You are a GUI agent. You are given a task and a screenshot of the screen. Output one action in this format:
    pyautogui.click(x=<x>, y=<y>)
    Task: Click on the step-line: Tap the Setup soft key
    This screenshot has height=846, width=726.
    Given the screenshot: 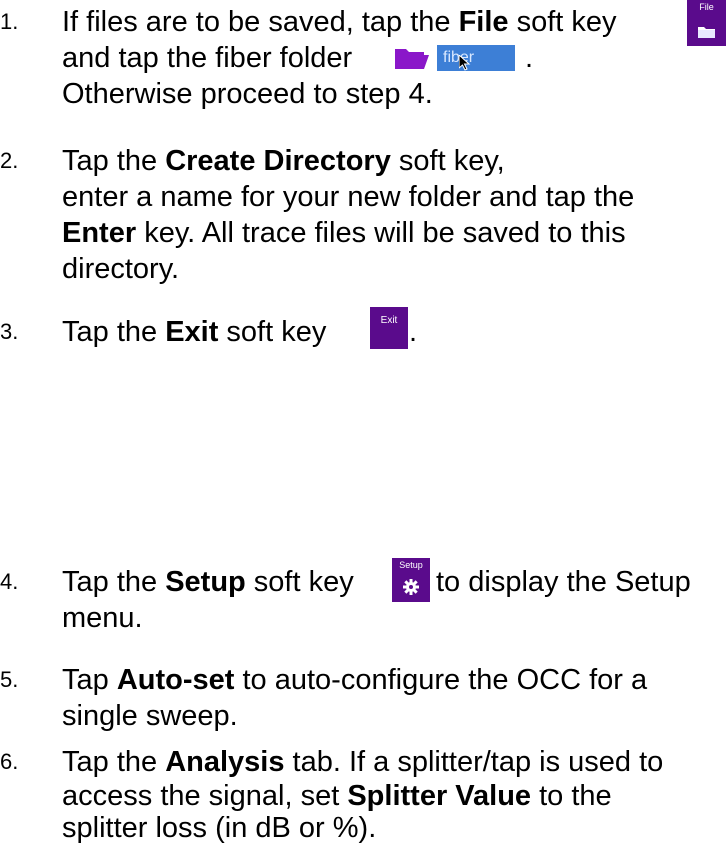 What is the action you would take?
    pyautogui.click(x=208, y=582)
    